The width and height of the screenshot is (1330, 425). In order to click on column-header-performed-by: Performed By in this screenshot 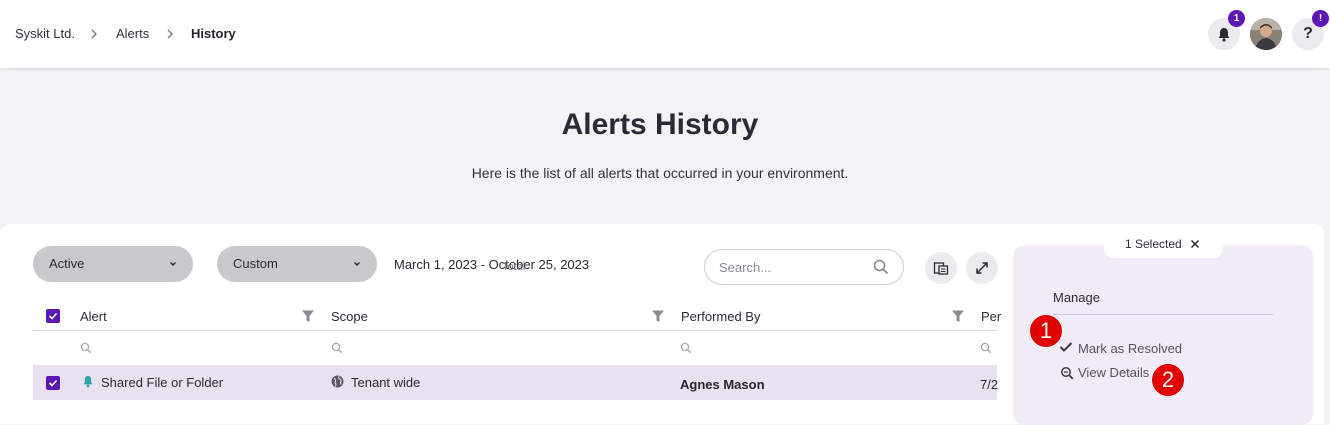, I will do `click(720, 317)`.